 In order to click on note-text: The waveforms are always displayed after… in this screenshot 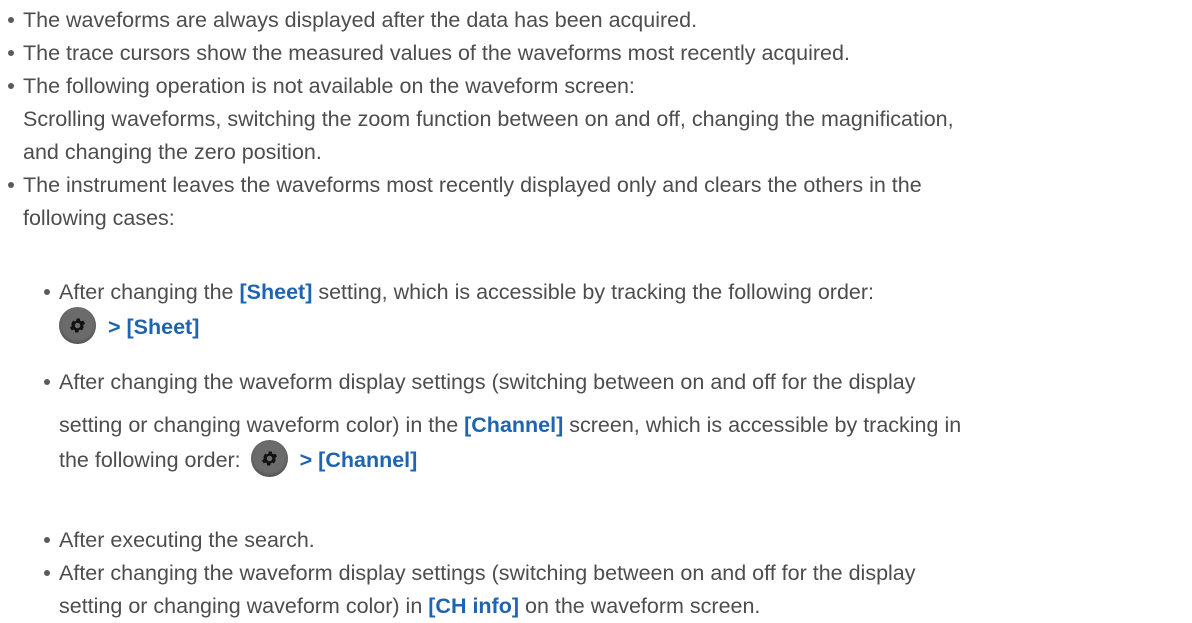, I will do `click(360, 20)`.